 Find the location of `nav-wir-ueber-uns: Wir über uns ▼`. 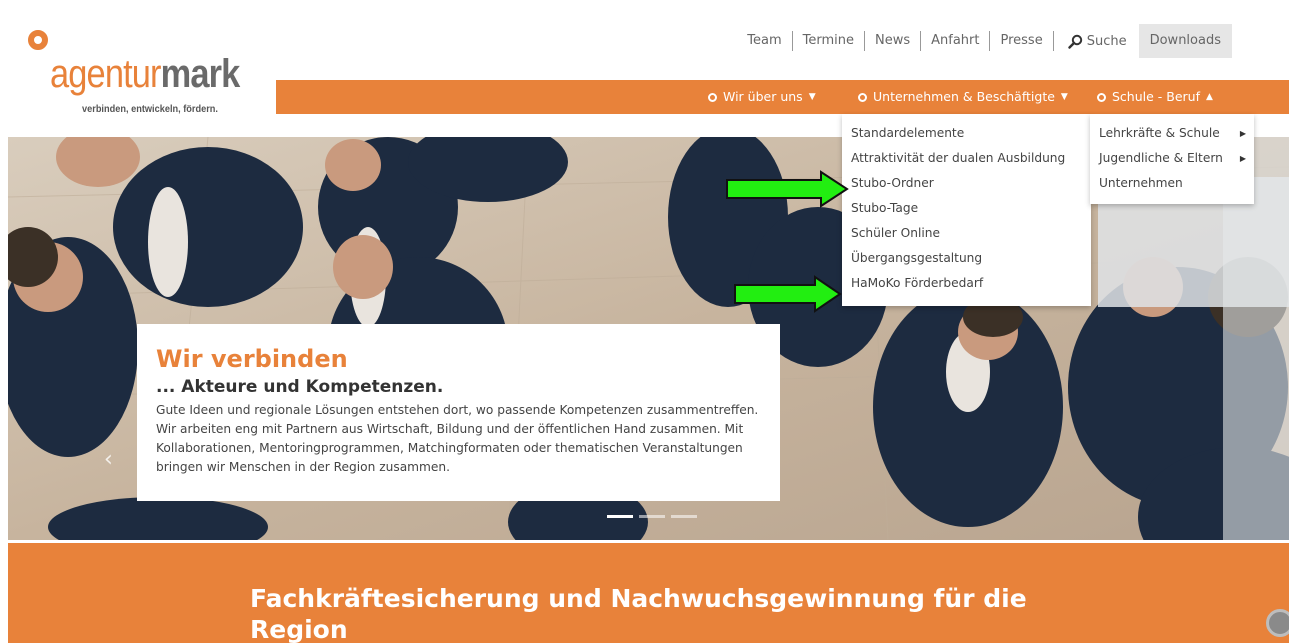

nav-wir-ueber-uns: Wir über uns ▼ is located at coordinates (762, 97).